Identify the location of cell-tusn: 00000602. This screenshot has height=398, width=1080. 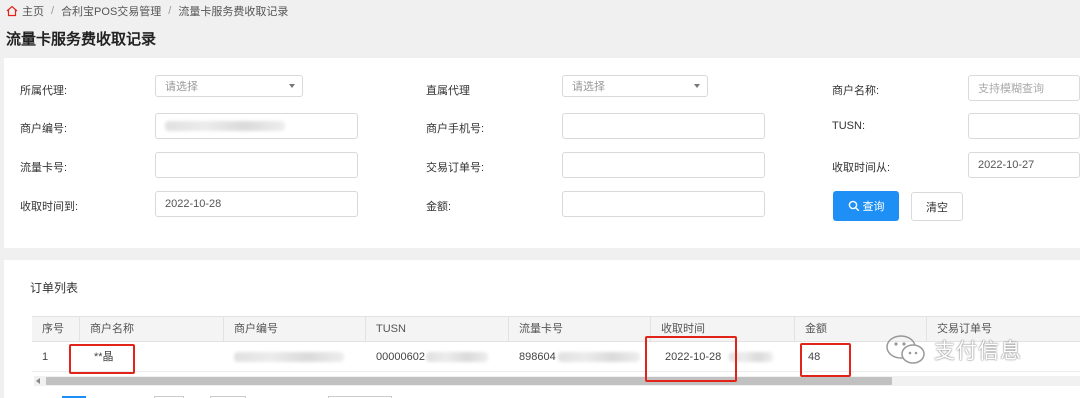
(437, 357).